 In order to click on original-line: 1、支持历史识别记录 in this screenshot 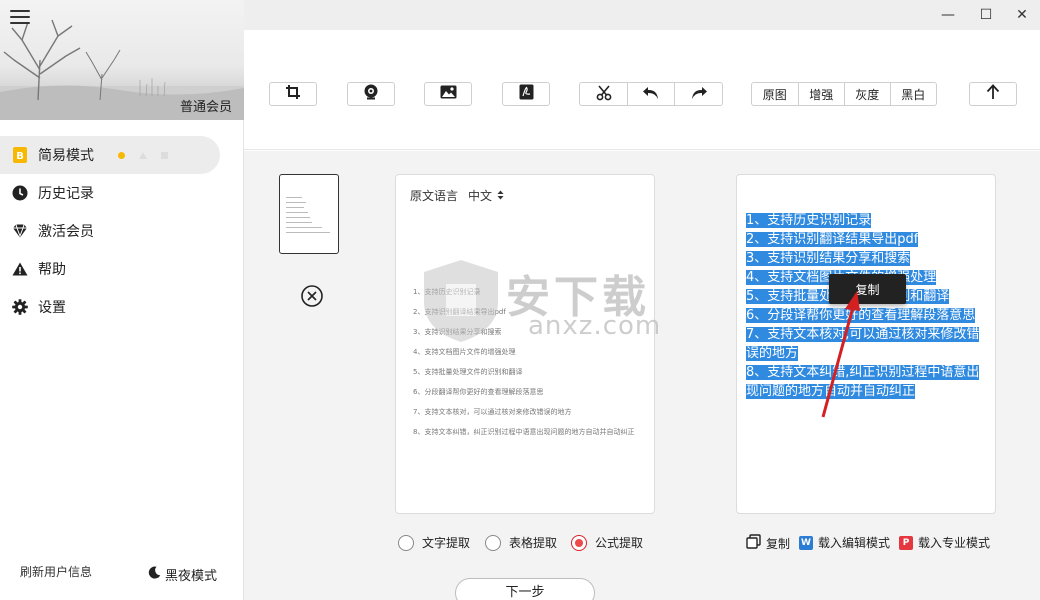, I will do `click(447, 292)`.